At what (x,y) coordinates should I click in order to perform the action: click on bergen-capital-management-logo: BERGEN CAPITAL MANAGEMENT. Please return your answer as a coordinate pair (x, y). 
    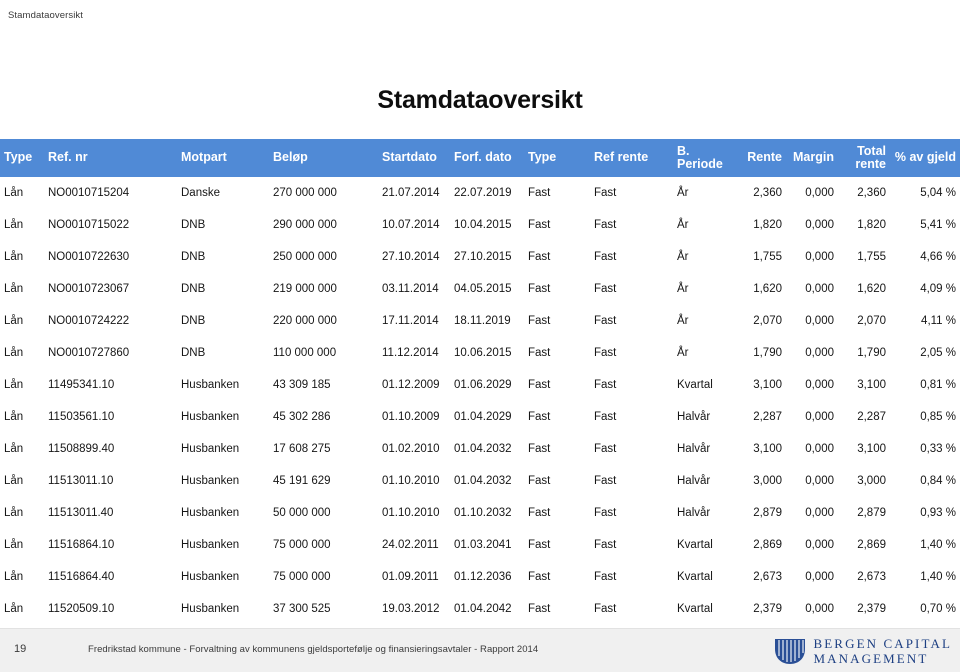
    Looking at the image, I should click on (863, 651).